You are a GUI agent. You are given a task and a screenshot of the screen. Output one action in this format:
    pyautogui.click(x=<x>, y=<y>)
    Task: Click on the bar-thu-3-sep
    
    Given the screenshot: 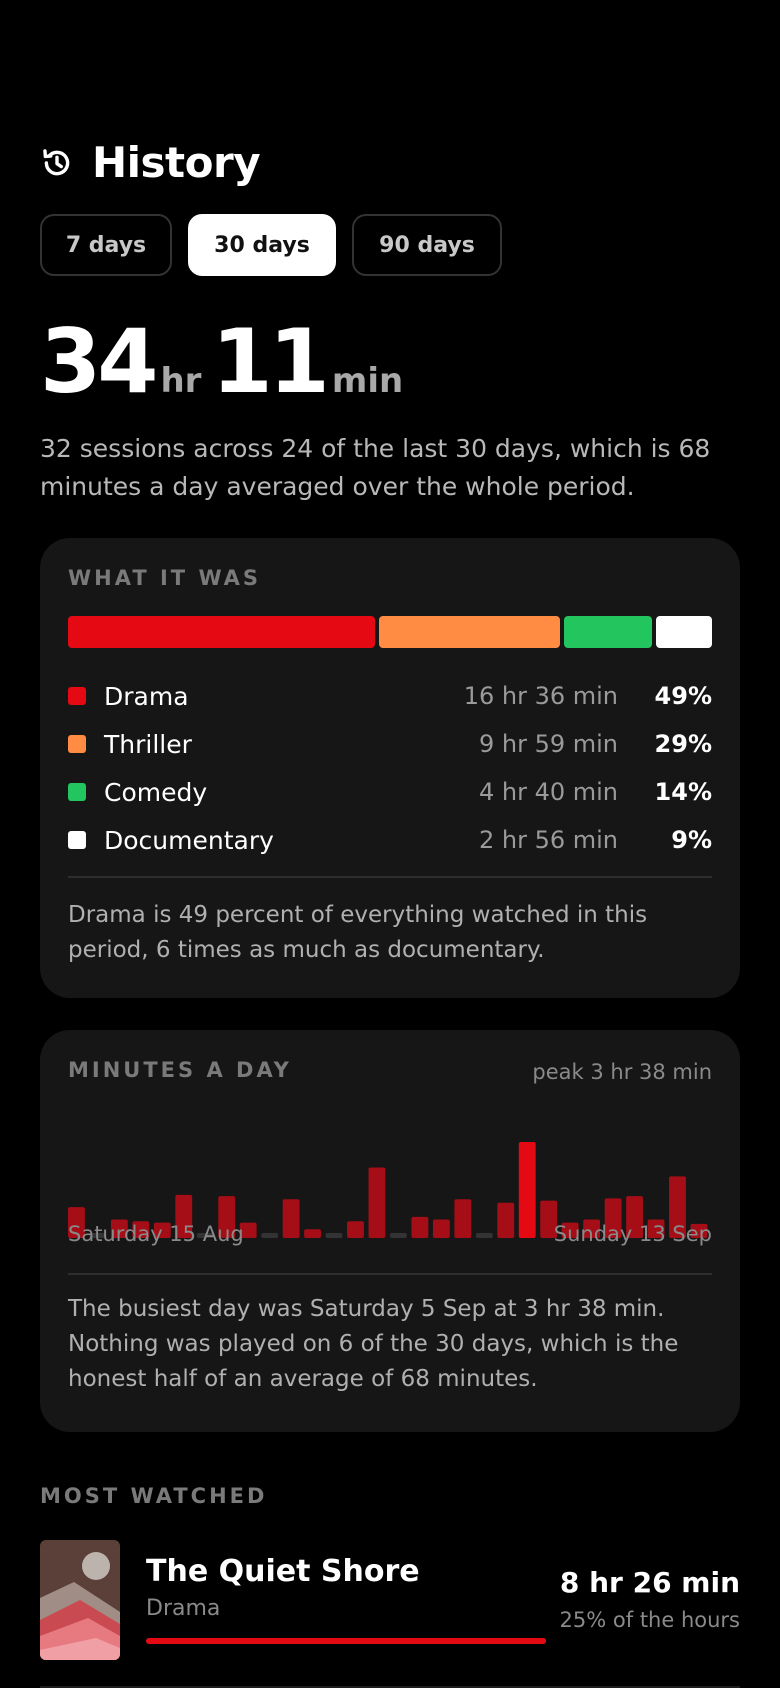 What is the action you would take?
    pyautogui.click(x=484, y=1235)
    